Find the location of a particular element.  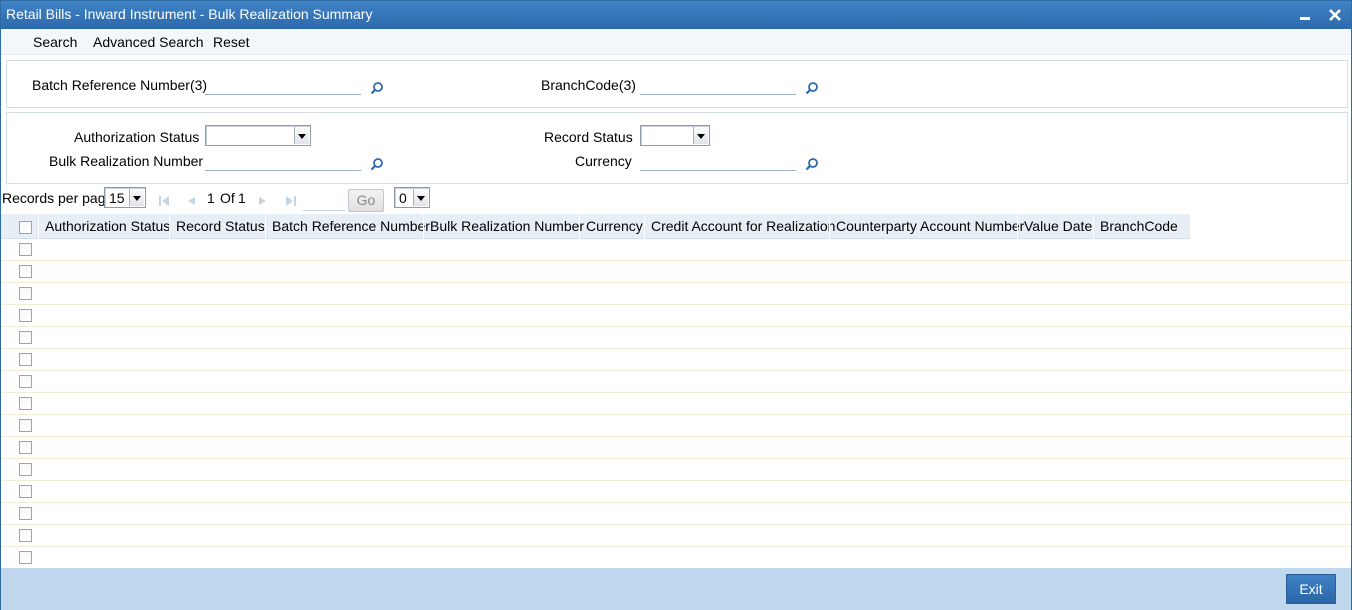

currency-label: Currency is located at coordinates (603, 161).